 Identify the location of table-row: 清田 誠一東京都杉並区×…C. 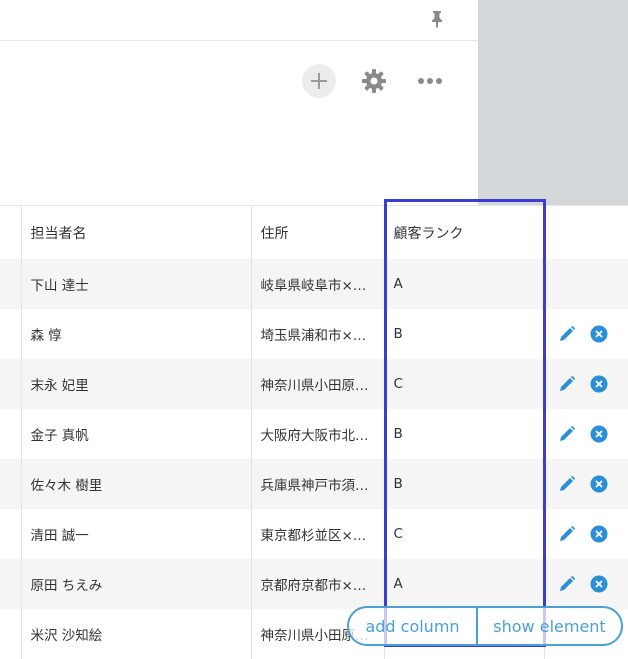
(314, 534).